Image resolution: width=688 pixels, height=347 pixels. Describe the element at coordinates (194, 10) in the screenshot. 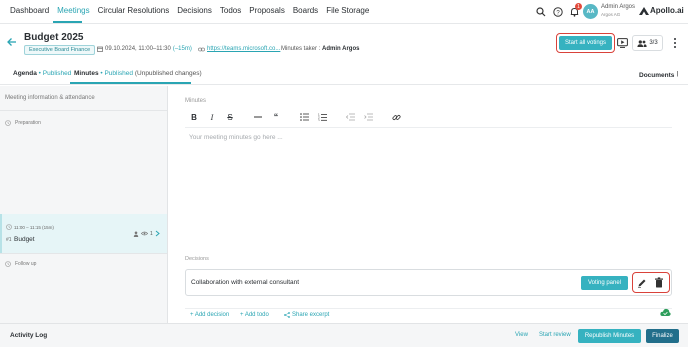

I see `nav-decisions: Decisions` at that location.